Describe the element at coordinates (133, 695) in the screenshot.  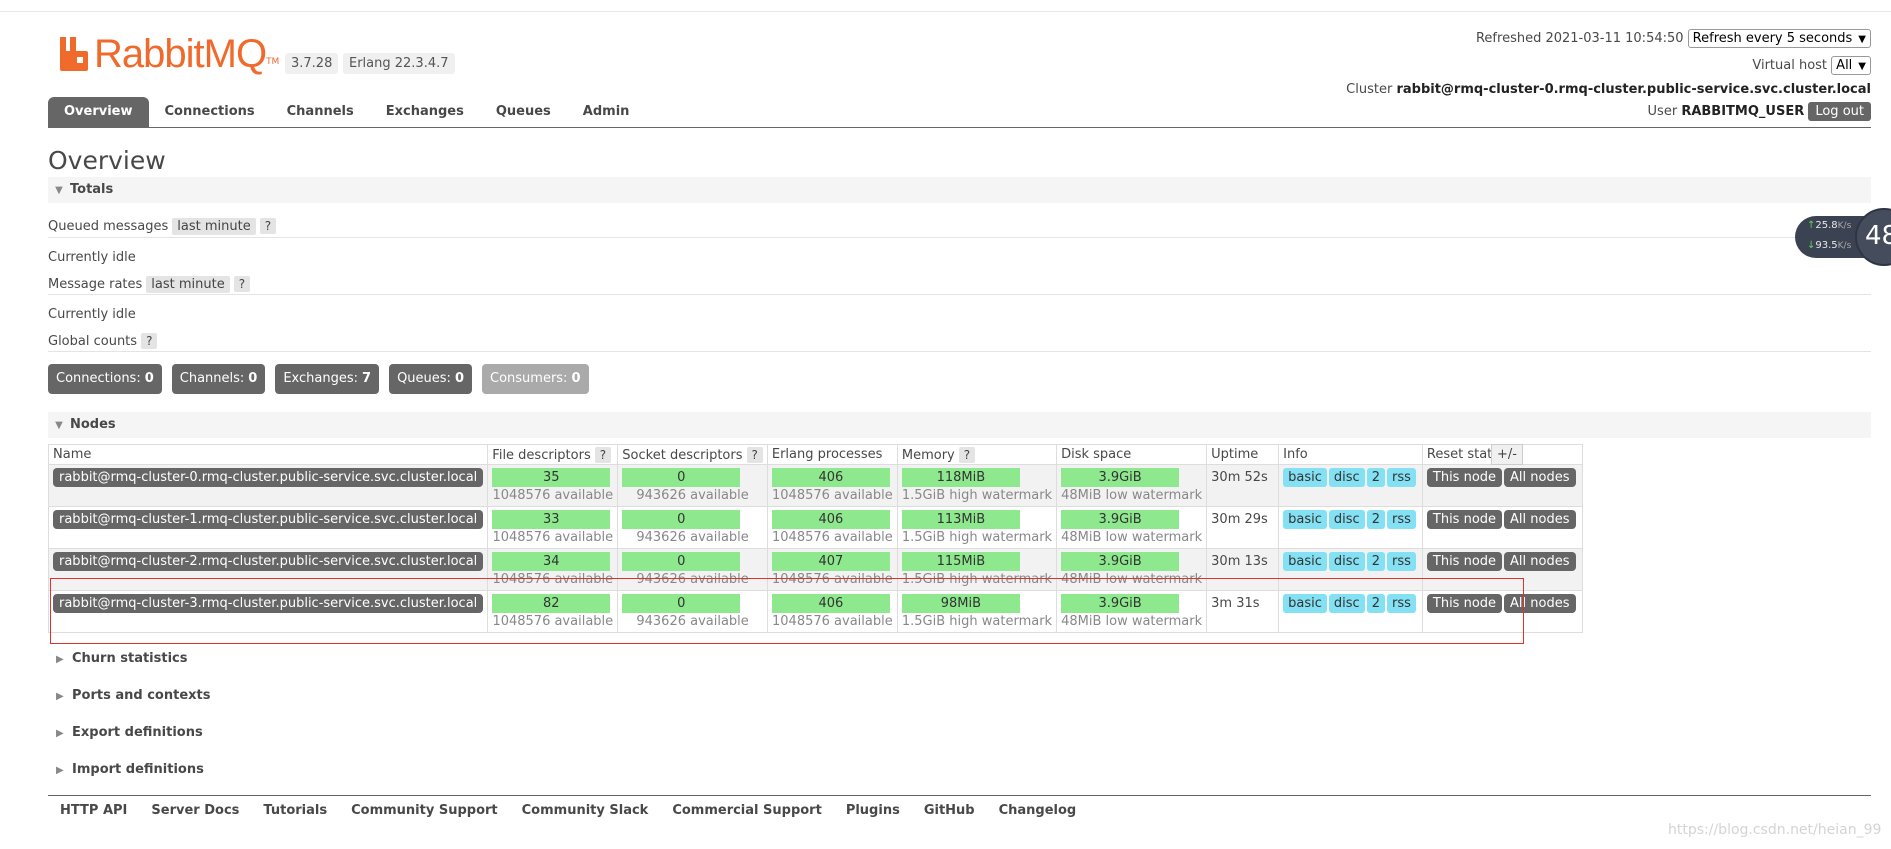
I see `ports-contexts-section: ▶ Ports and contexts` at that location.